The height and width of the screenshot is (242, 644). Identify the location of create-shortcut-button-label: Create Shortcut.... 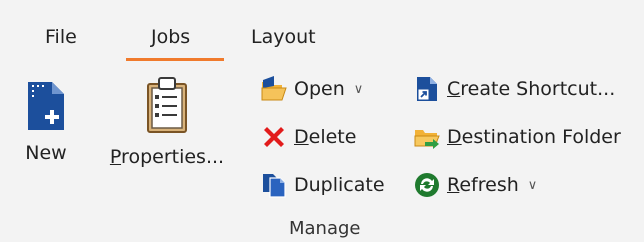
(531, 89).